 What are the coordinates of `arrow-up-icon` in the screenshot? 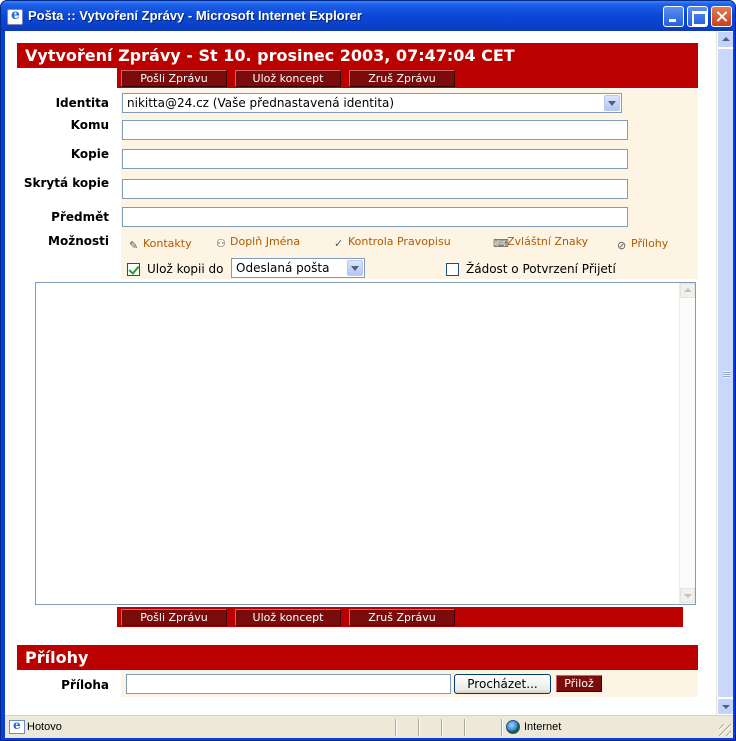 It's located at (726, 39).